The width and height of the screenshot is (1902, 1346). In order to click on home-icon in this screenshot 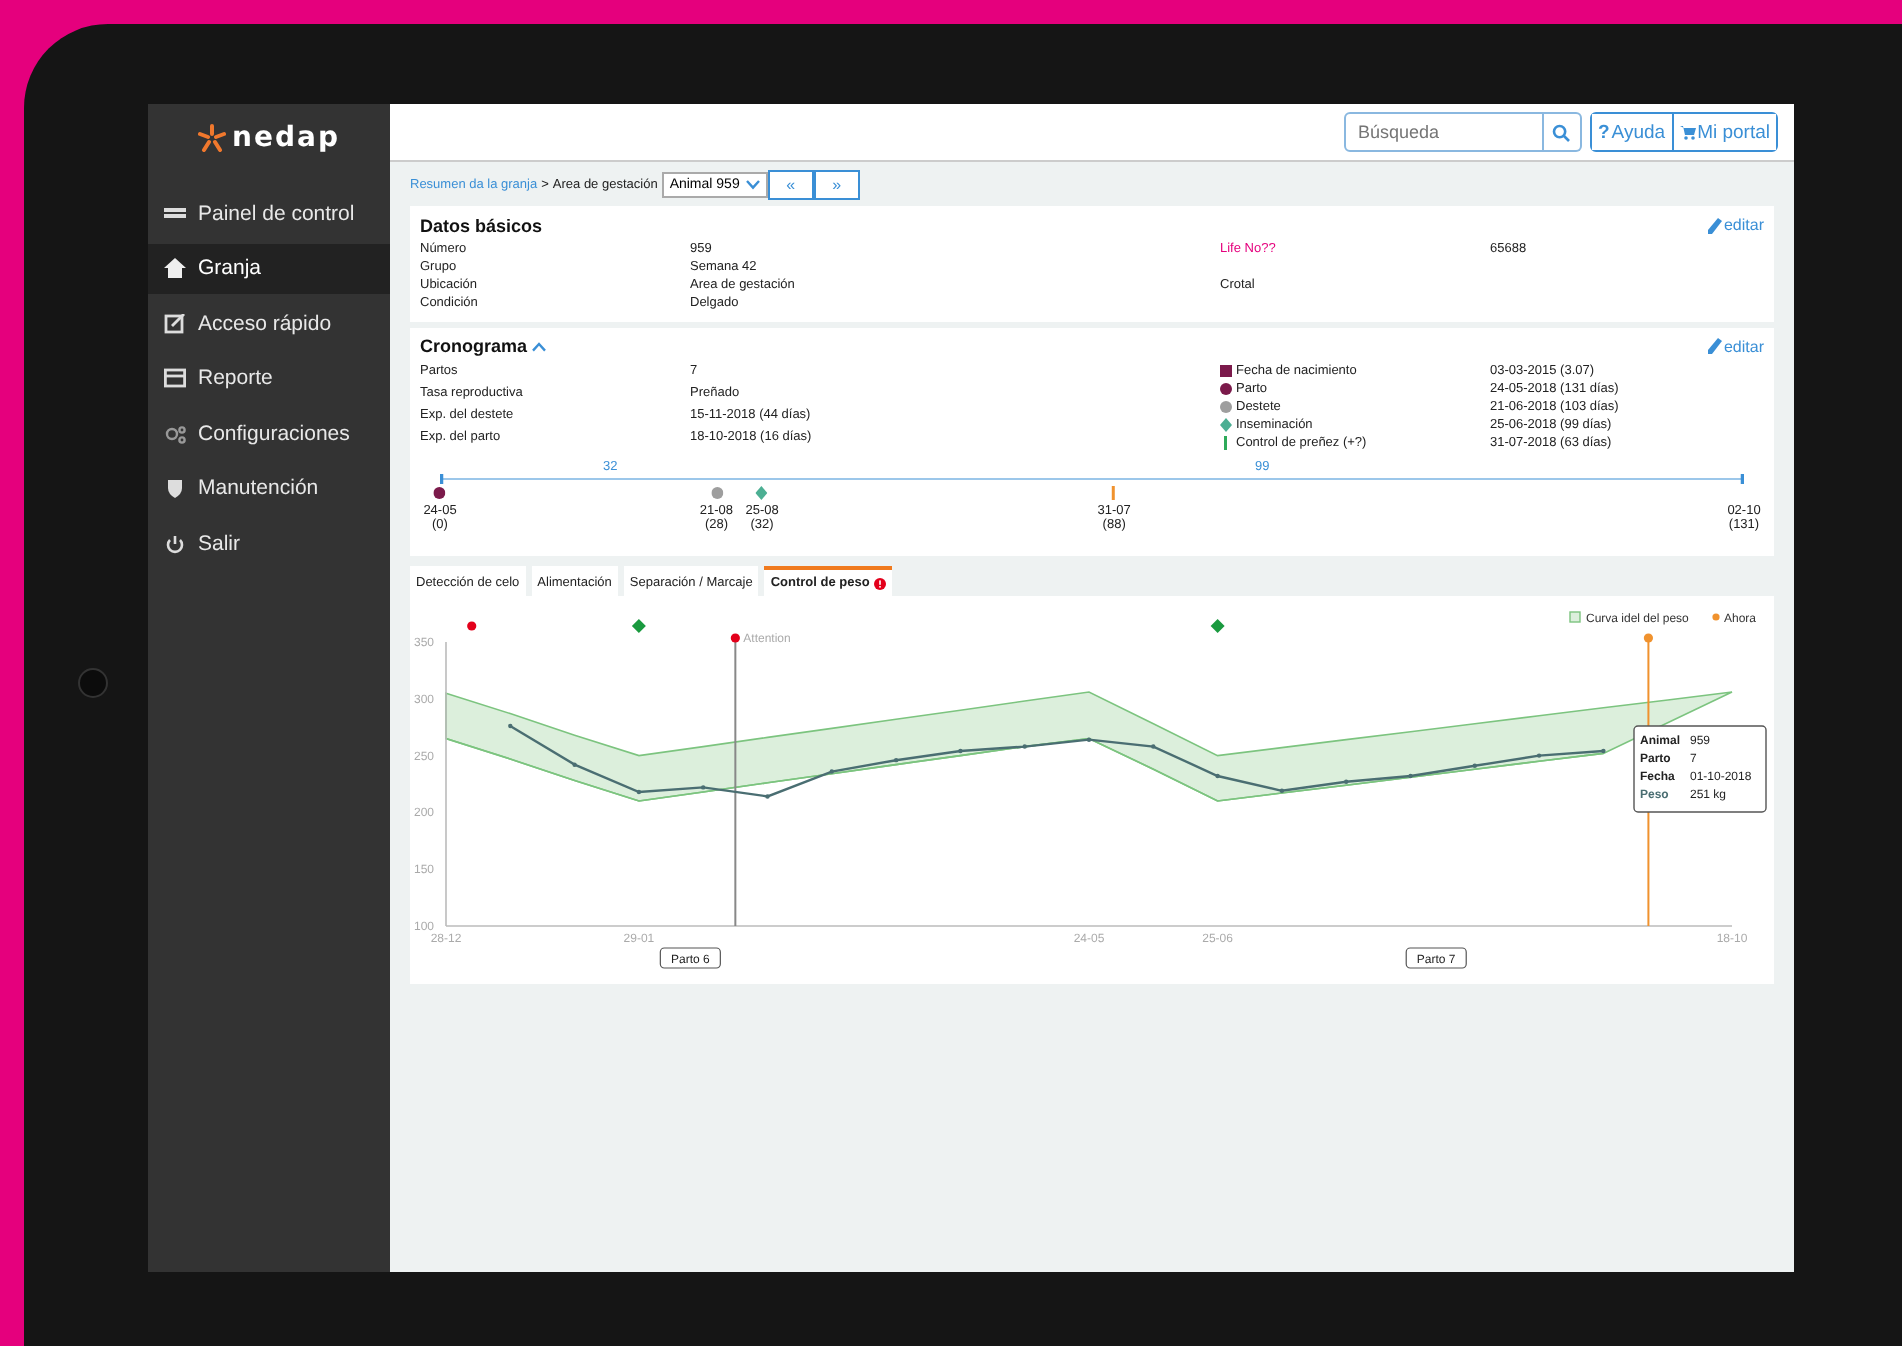, I will do `click(175, 268)`.